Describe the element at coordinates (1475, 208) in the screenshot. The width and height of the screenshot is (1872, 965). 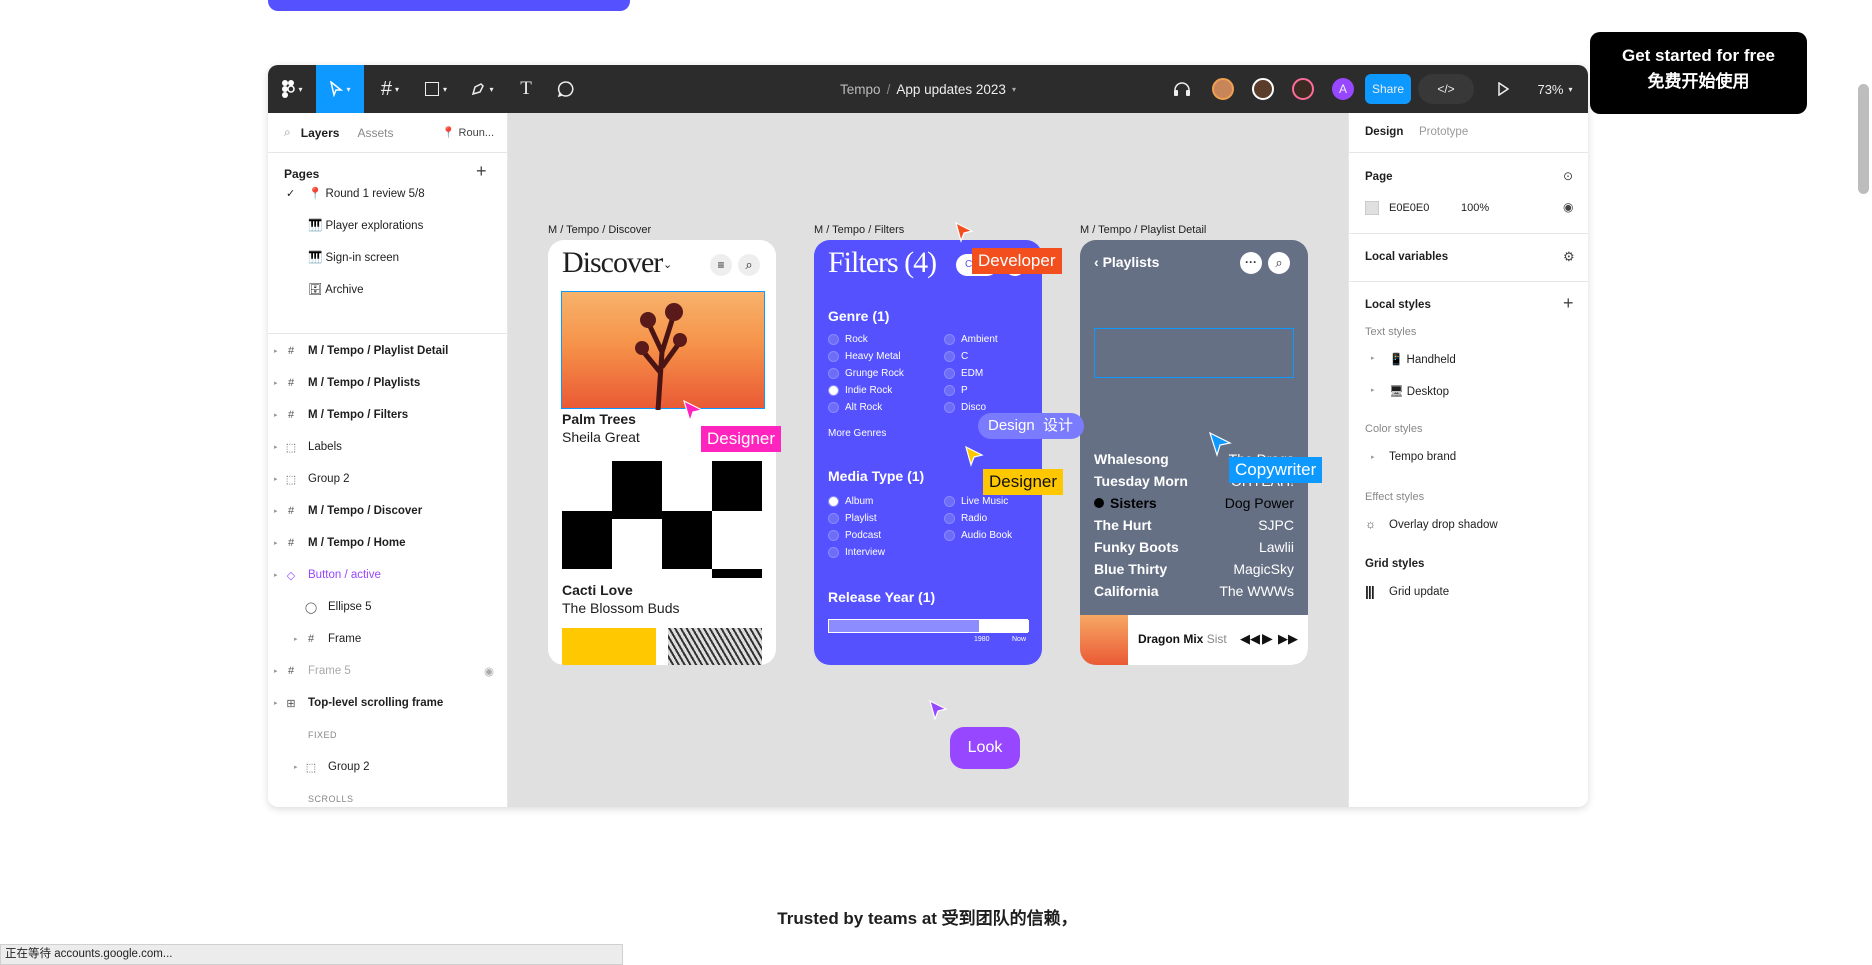
I see `page-opacity-value: 100%` at that location.